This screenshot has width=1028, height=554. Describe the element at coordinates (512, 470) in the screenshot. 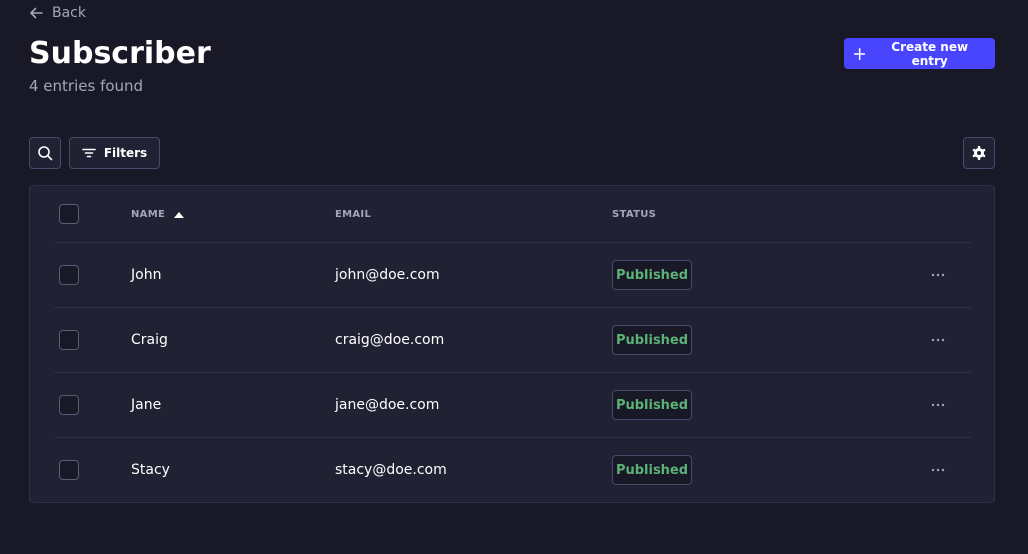

I see `table-row: Stacy stacy@doe.com Published` at that location.